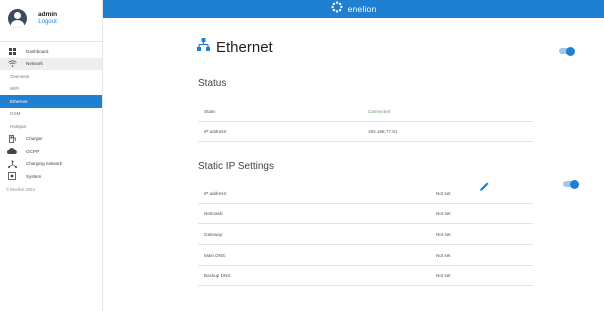 Image resolution: width=604 pixels, height=311 pixels. What do you see at coordinates (236, 166) in the screenshot?
I see `static-ip-section-title: Static IP Settings` at bounding box center [236, 166].